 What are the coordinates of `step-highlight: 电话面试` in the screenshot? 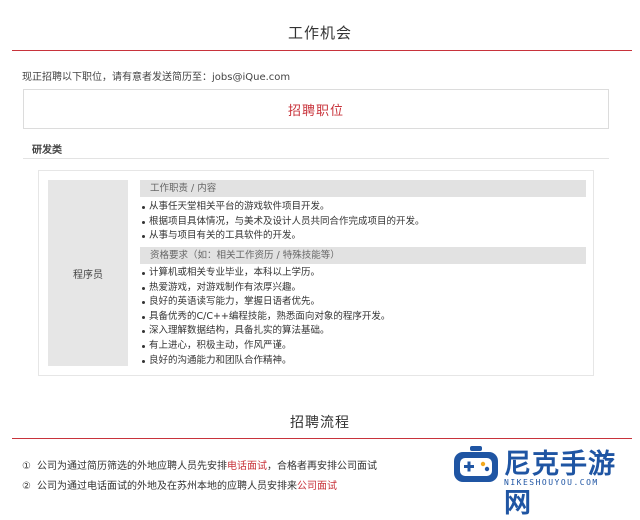 It's located at (246, 466).